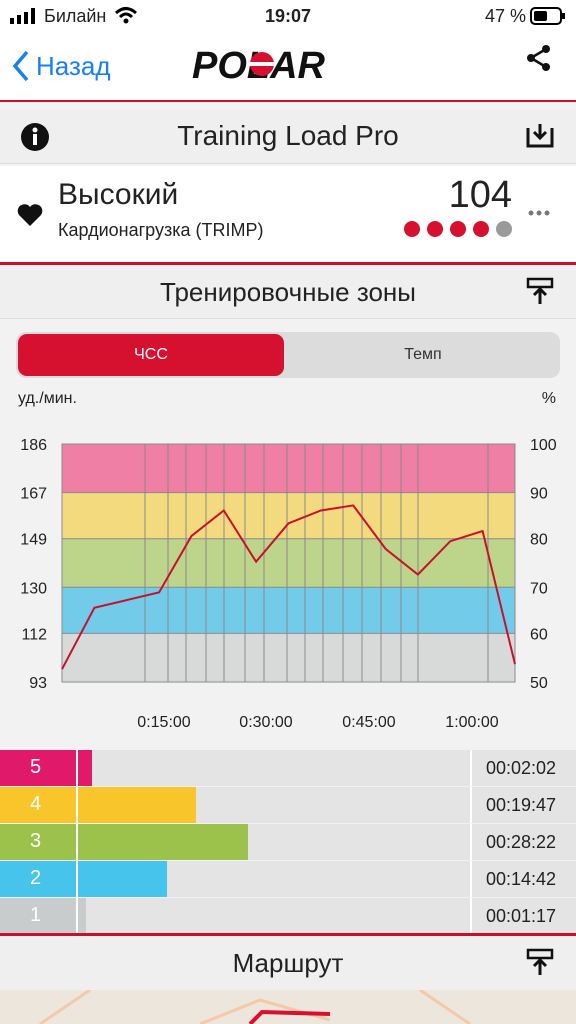 This screenshot has width=576, height=1024. Describe the element at coordinates (288, 842) in the screenshot. I see `zone-bar-row: 3 00:28:22` at that location.